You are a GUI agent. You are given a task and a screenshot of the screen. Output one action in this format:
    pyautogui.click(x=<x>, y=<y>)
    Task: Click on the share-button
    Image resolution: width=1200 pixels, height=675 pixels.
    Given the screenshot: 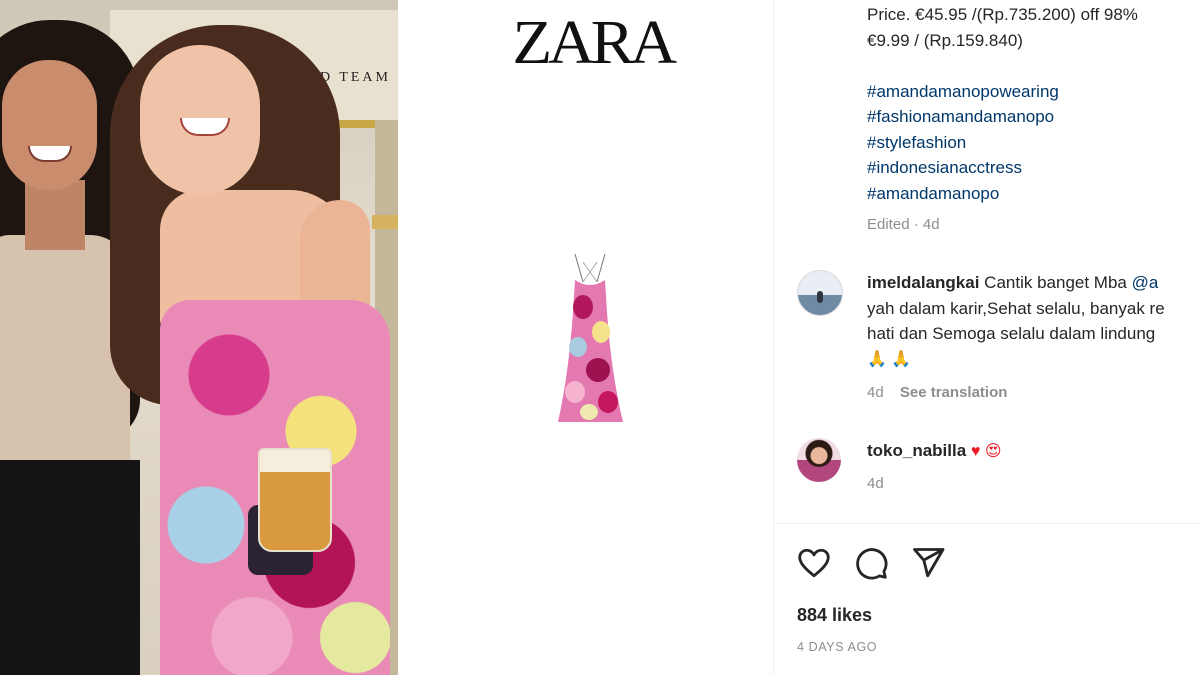 What is the action you would take?
    pyautogui.click(x=928, y=563)
    